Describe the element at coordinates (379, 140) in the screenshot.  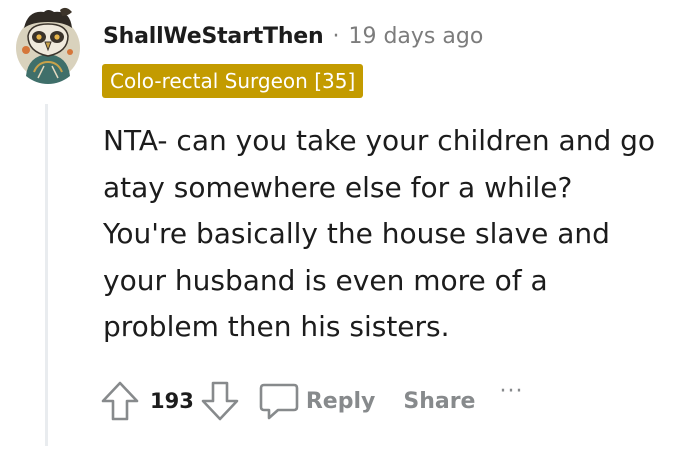
I see `comment-body-line: NTA- can you take your children and go` at that location.